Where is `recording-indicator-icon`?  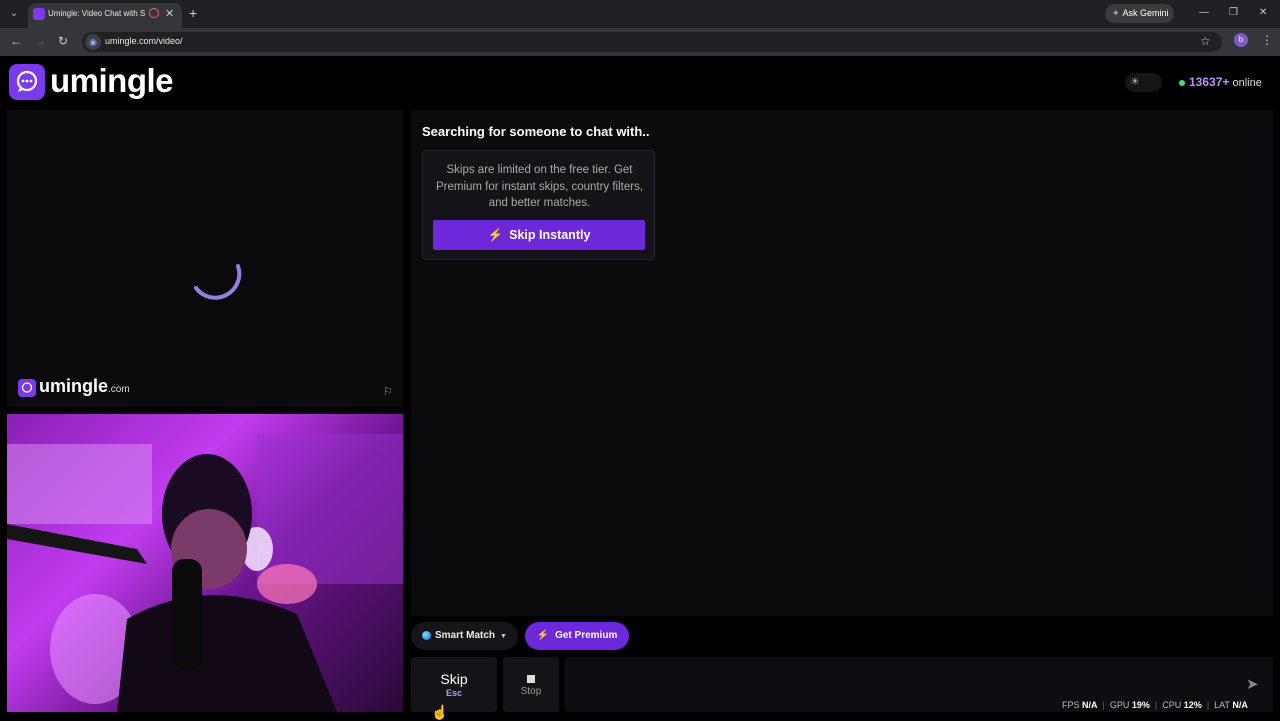 recording-indicator-icon is located at coordinates (154, 13).